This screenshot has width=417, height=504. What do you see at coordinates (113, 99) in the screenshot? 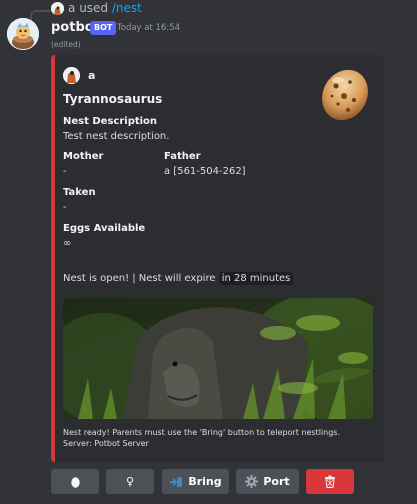
I see `embed-title: Tyrannosaurus` at bounding box center [113, 99].